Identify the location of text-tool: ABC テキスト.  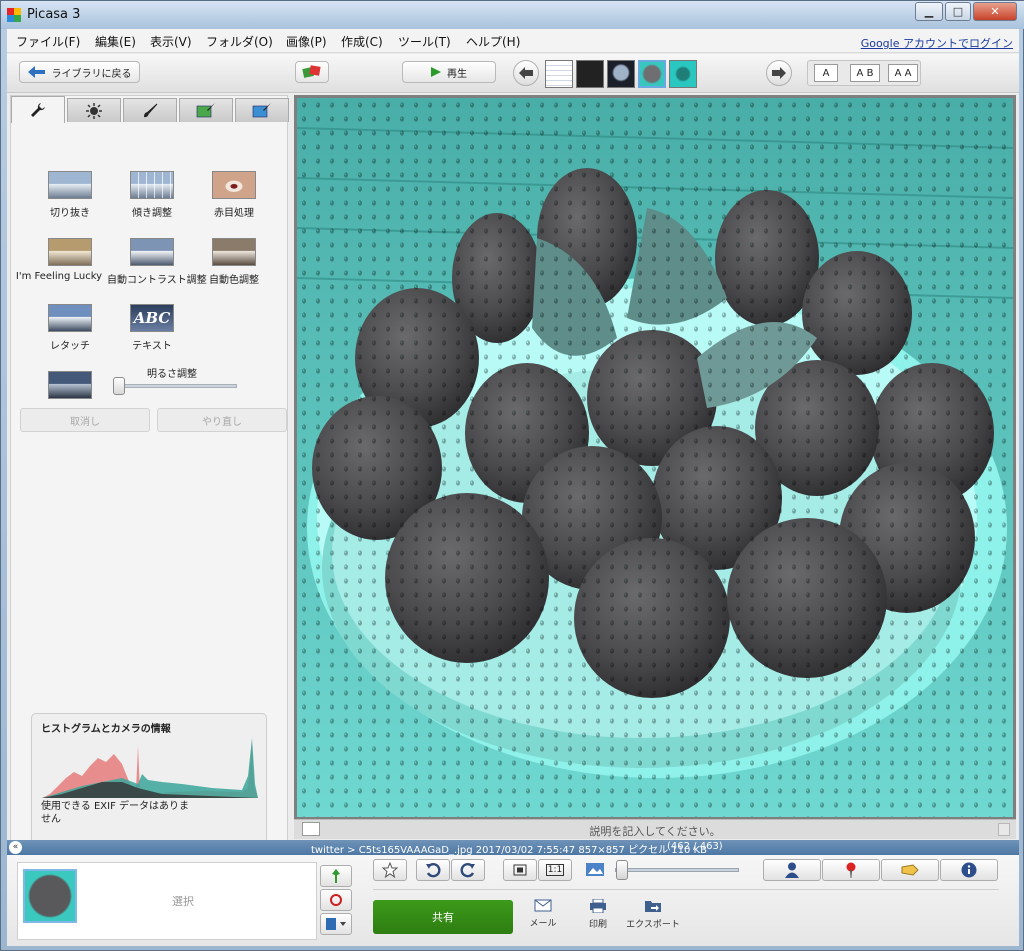
(152, 328).